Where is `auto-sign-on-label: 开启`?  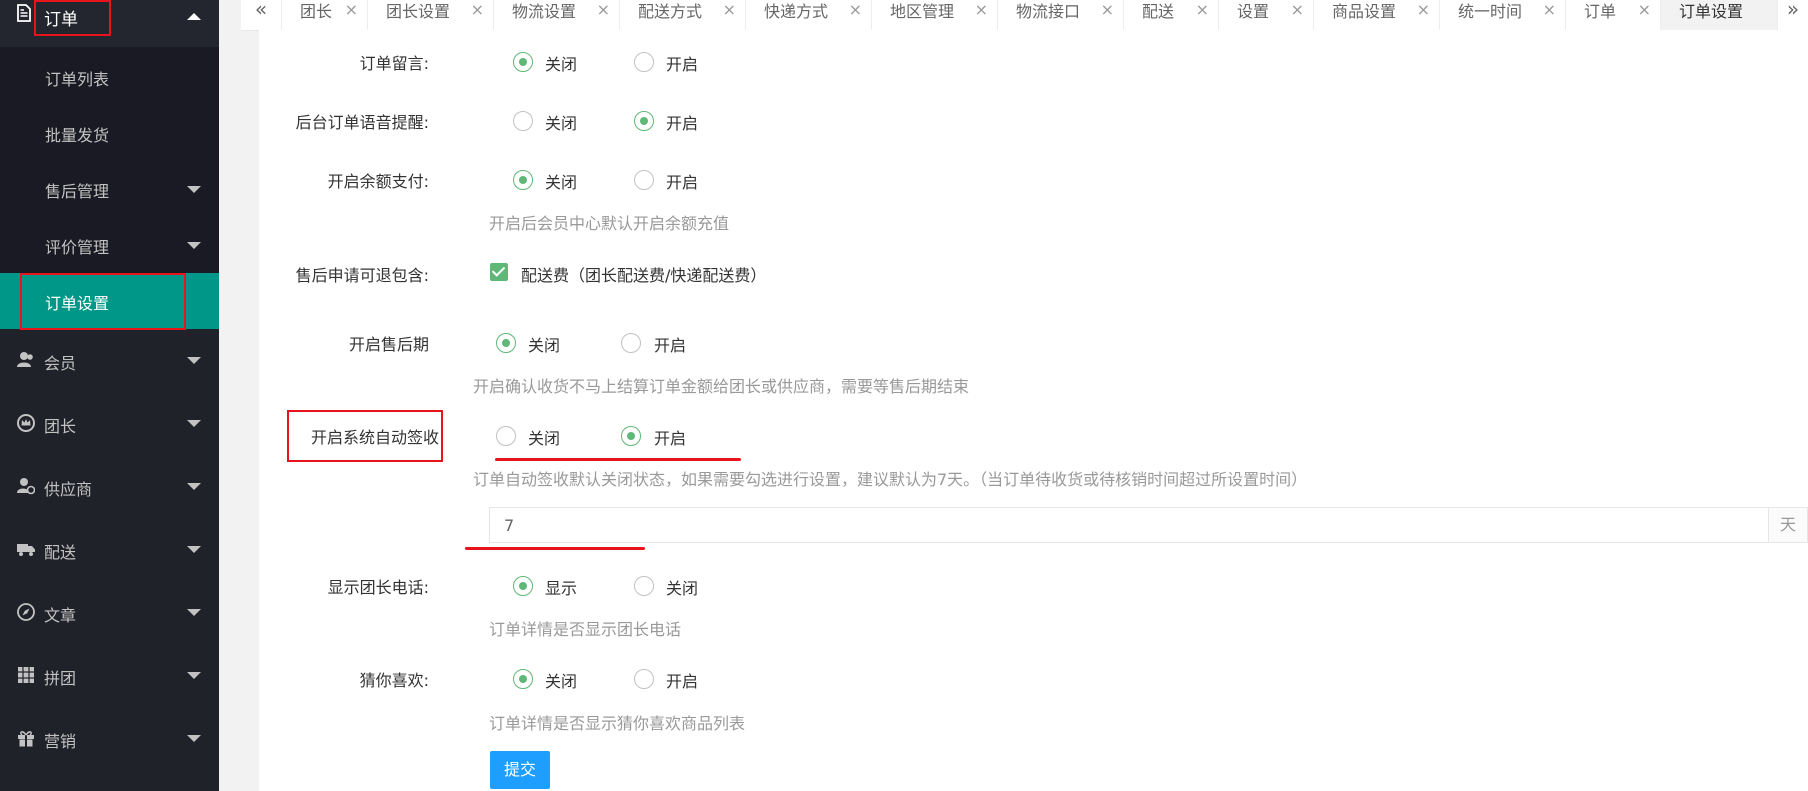
auto-sign-on-label: 开启 is located at coordinates (670, 437).